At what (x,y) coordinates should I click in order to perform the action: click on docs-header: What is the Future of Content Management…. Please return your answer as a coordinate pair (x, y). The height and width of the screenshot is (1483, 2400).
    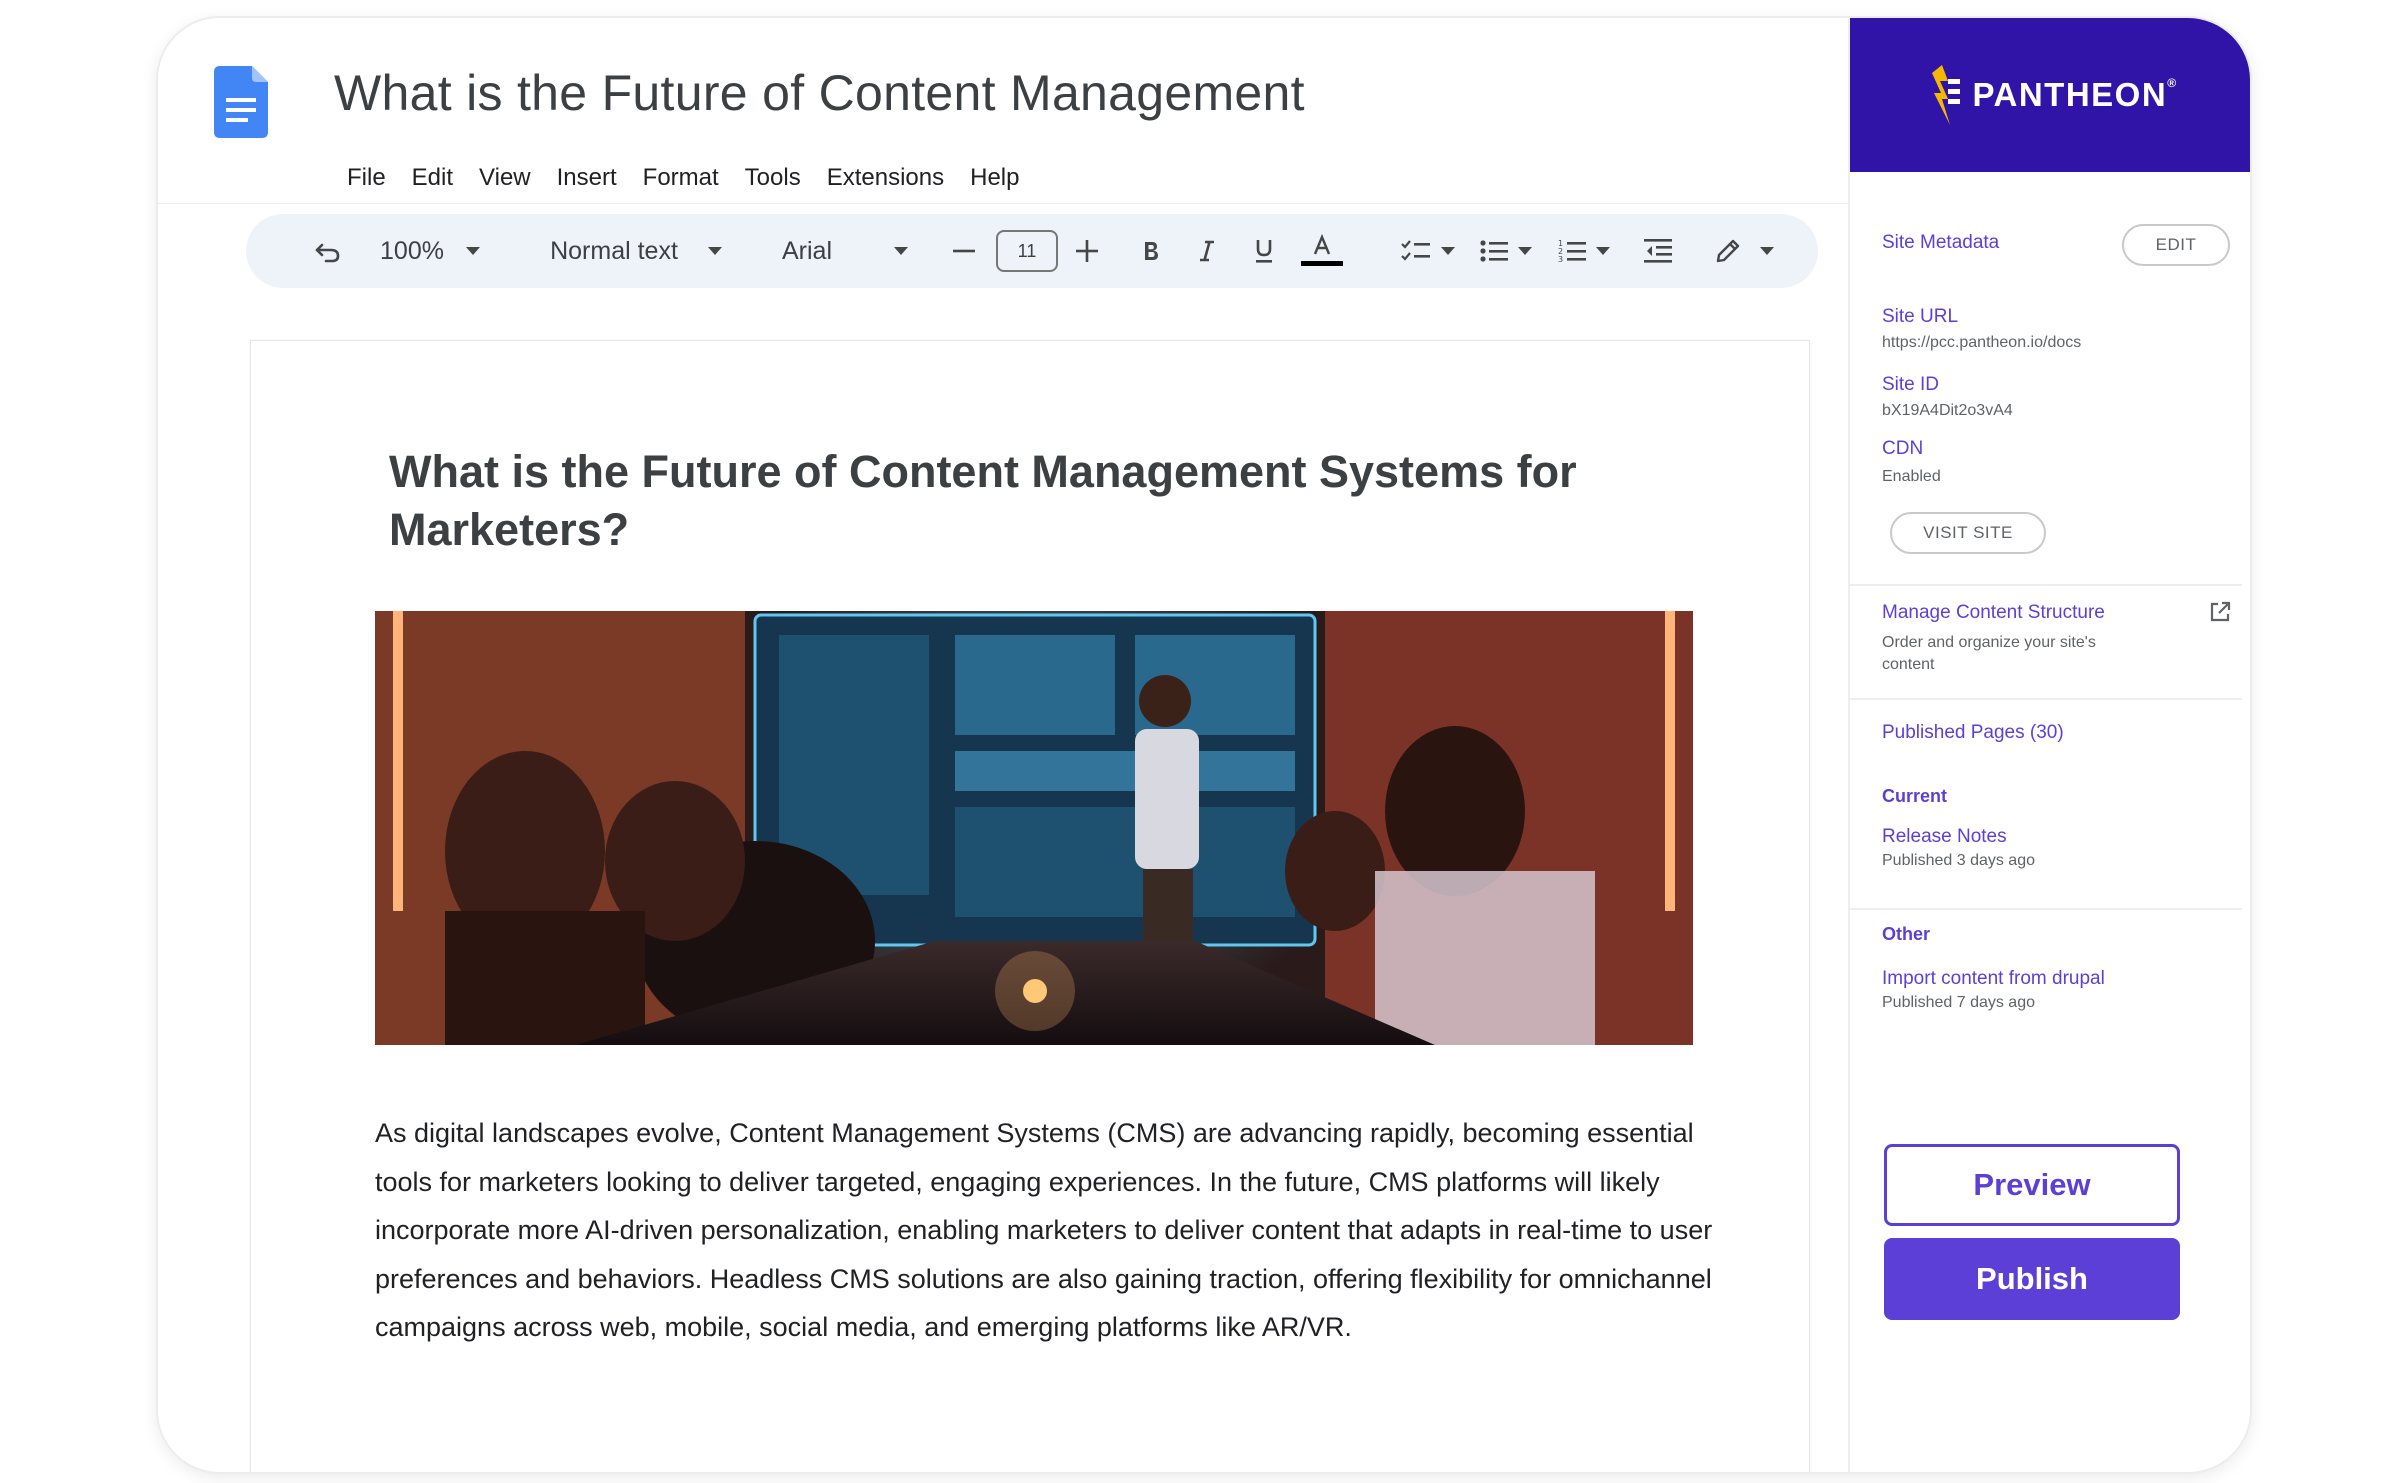
    Looking at the image, I should click on (1003, 111).